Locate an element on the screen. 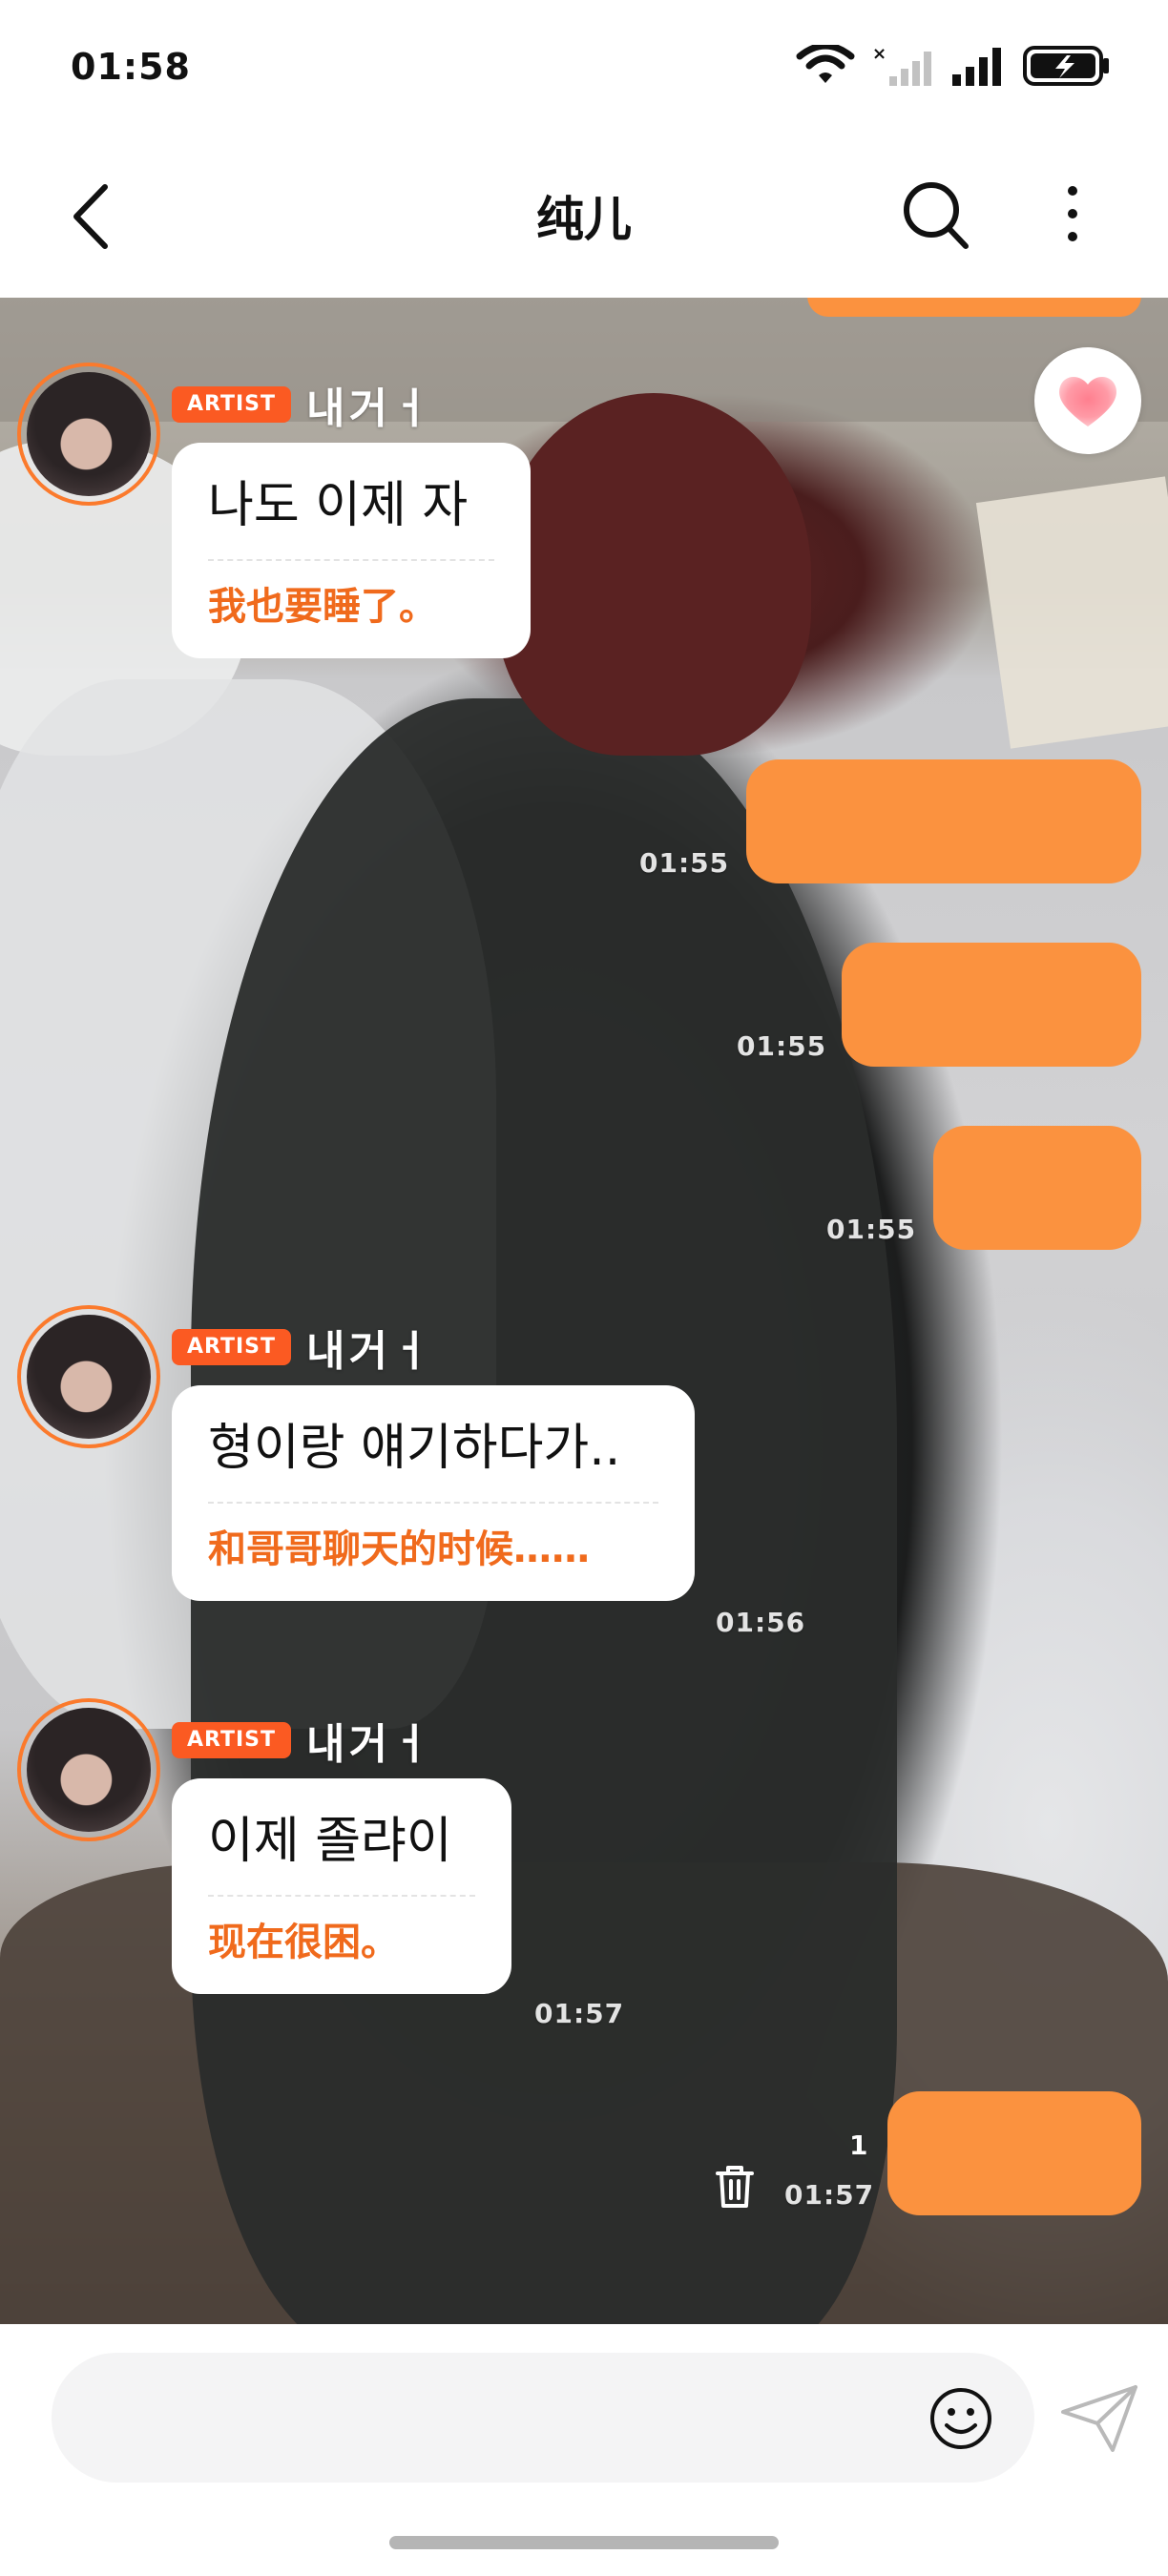 The height and width of the screenshot is (2576, 1168). send-icon is located at coordinates (1099, 2418).